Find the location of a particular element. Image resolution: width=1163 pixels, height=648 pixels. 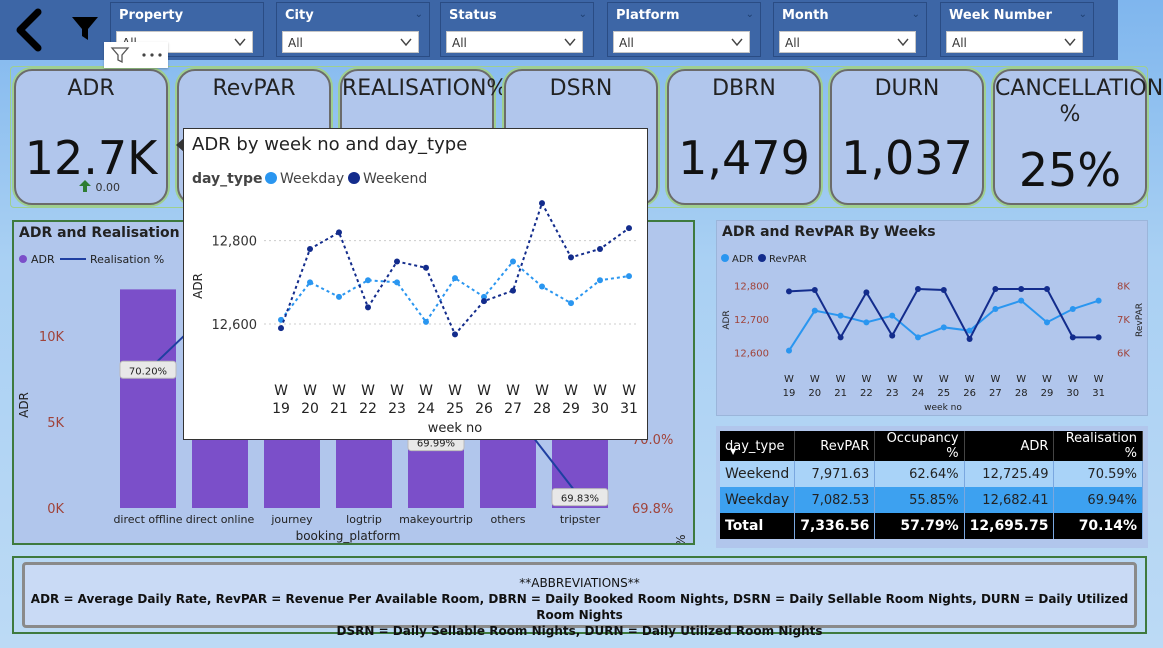

table-row: Weekend 7,971.63 62.64% 12,725.49 70.59% is located at coordinates (931, 474).